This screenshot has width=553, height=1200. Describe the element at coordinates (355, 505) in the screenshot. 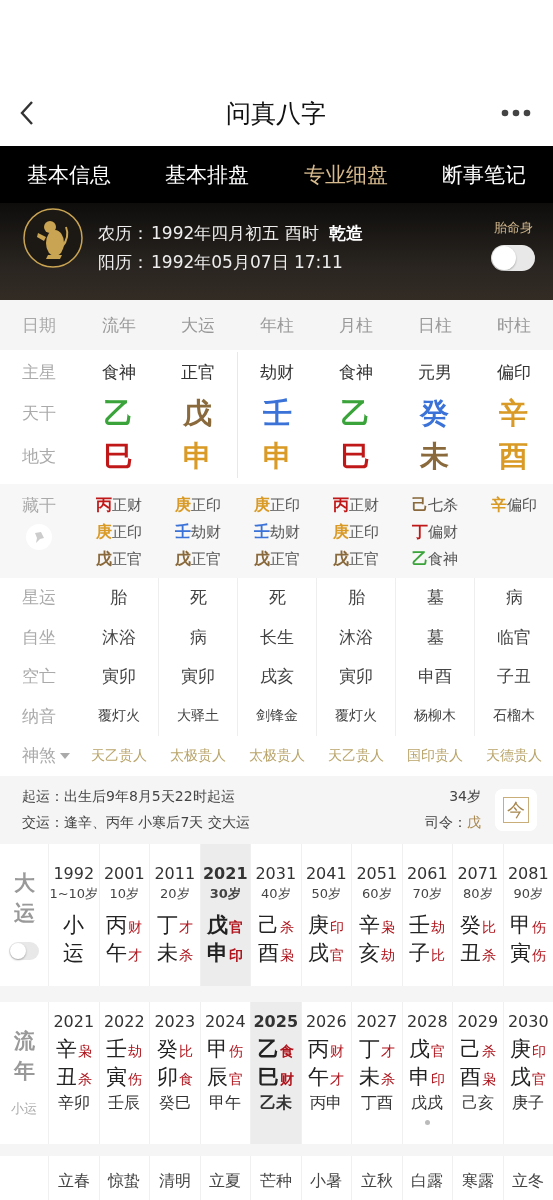

I see `hidden-stem: 丙正财` at that location.